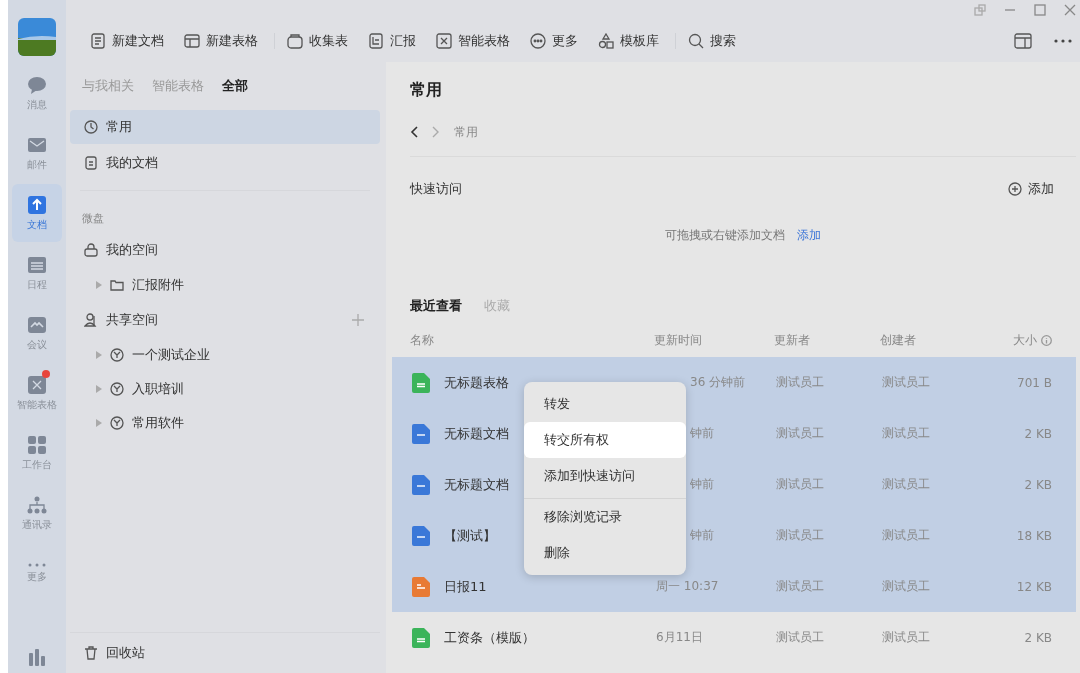 Image resolution: width=1080 pixels, height=673 pixels. I want to click on menu-item: 添加到快速访问, so click(605, 476).